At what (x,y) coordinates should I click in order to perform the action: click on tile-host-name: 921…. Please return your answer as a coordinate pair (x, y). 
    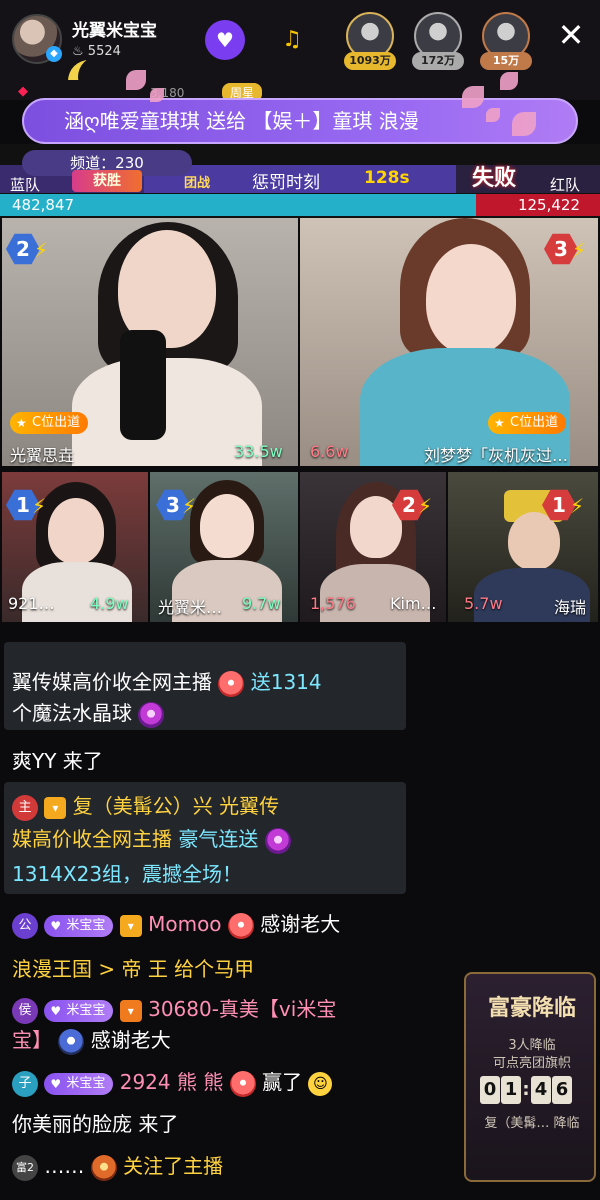
    Looking at the image, I should click on (31, 603).